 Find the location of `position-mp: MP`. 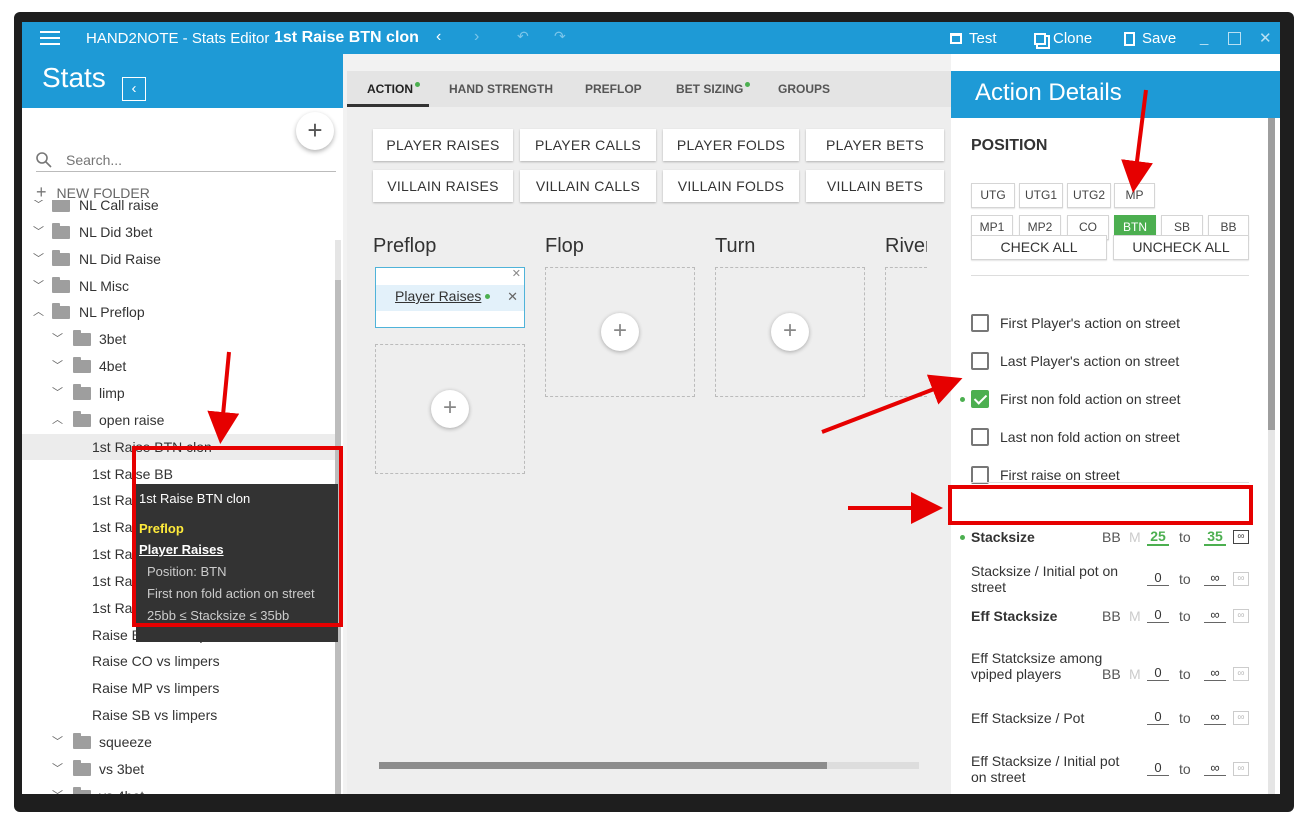

position-mp: MP is located at coordinates (1134, 195).